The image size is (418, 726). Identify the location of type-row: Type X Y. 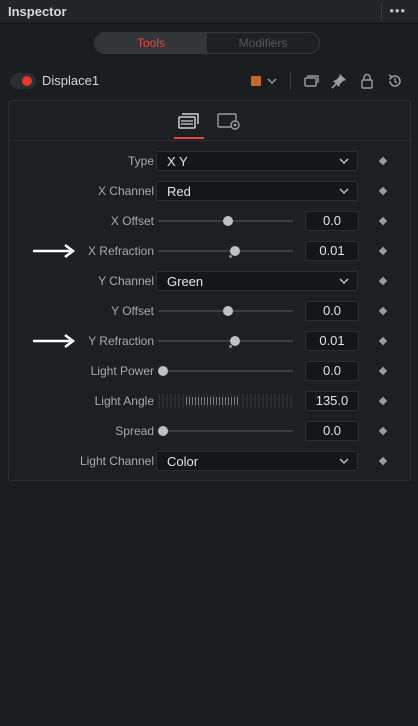
(209, 161).